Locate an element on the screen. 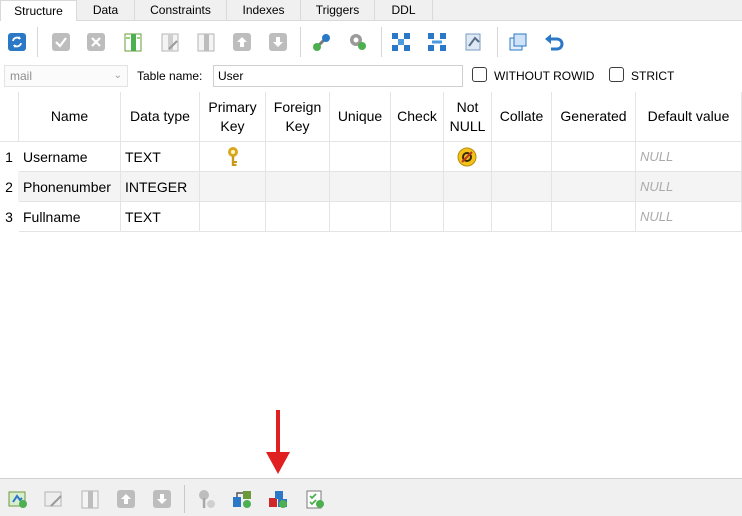  tab-data: Data is located at coordinates (106, 10).